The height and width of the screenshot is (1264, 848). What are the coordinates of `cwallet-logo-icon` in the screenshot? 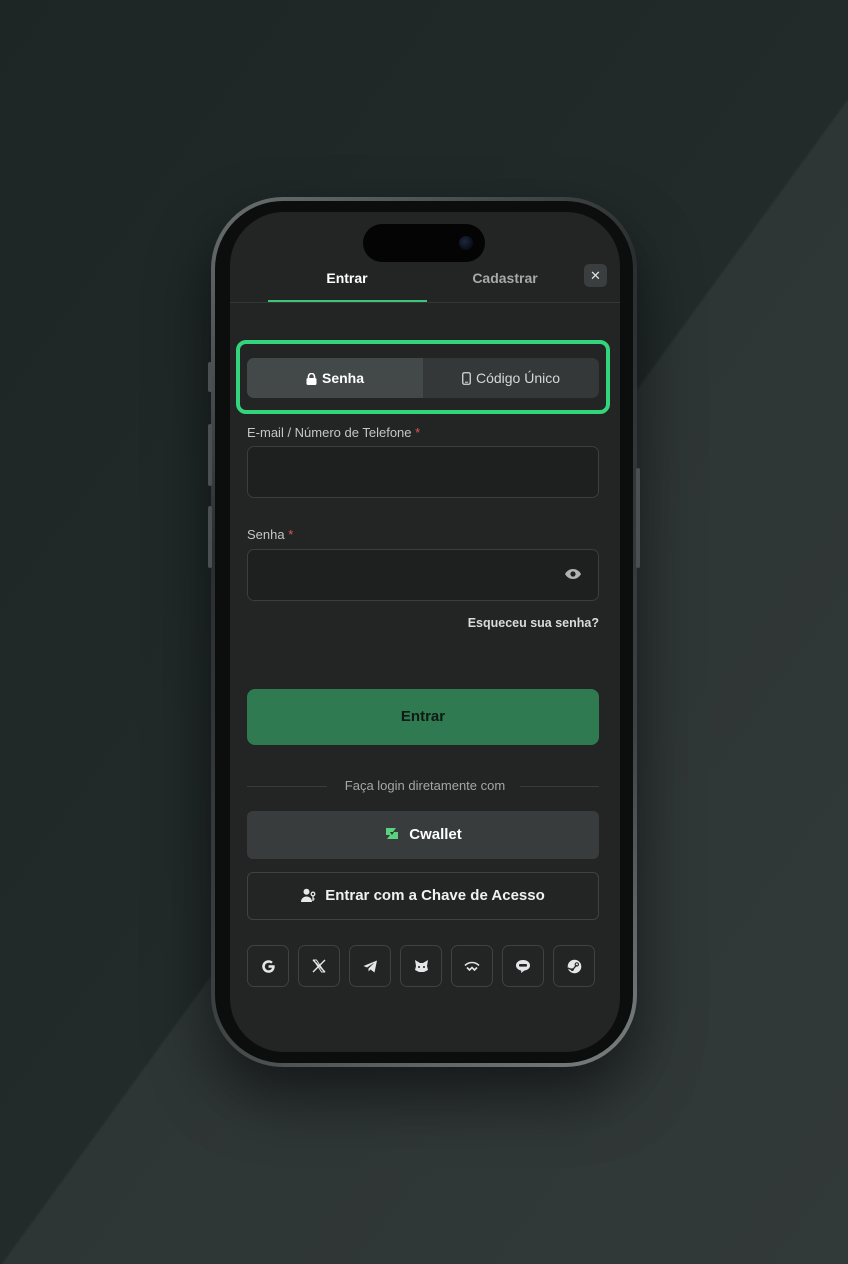 It's located at (392, 833).